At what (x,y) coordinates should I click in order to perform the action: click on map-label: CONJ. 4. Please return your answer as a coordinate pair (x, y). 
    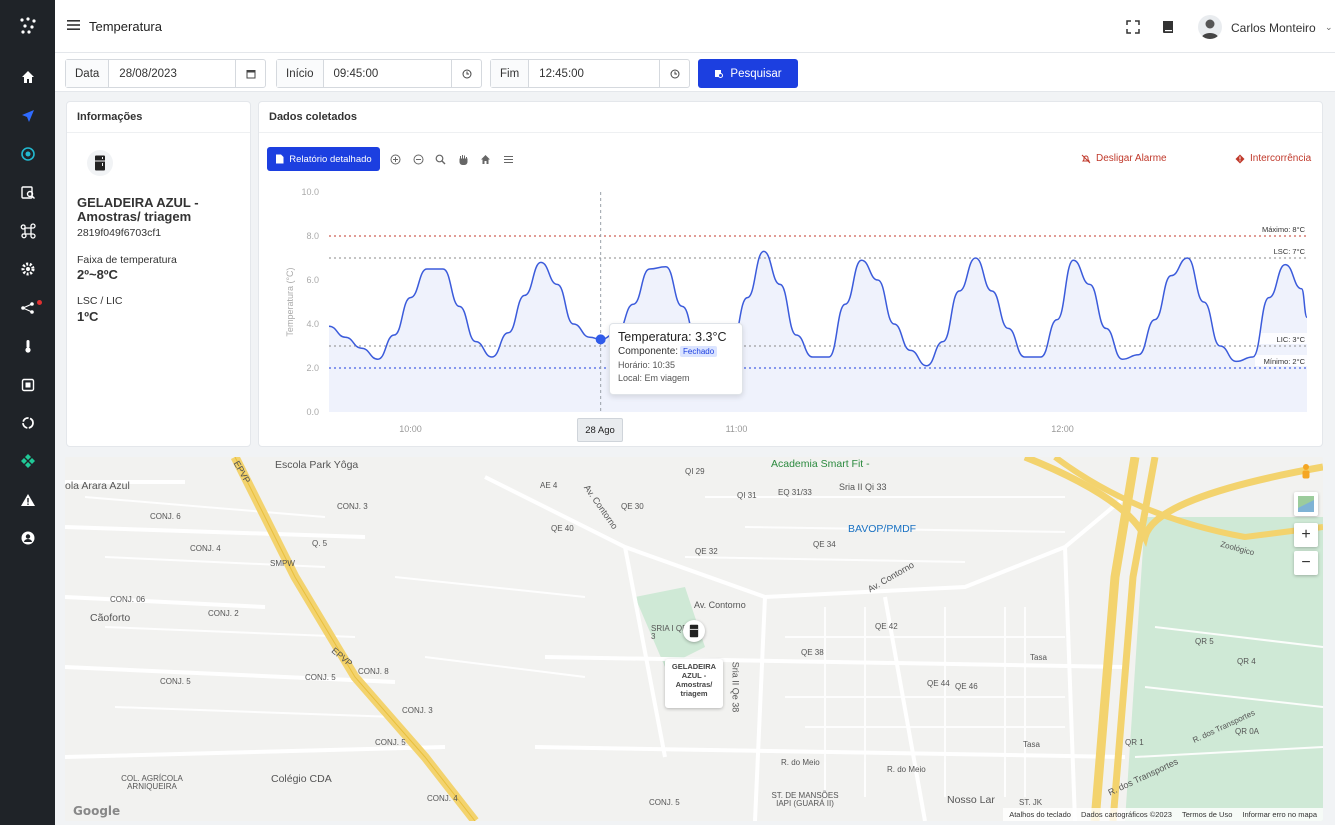
    Looking at the image, I should click on (442, 798).